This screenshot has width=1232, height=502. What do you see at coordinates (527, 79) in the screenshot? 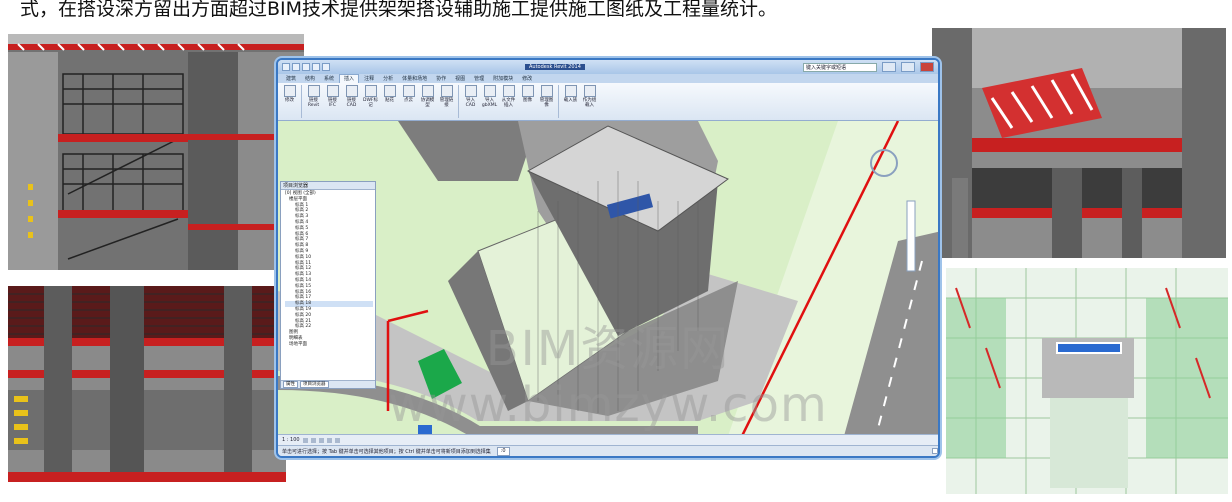
I see `tab-modify: 修改` at bounding box center [527, 79].